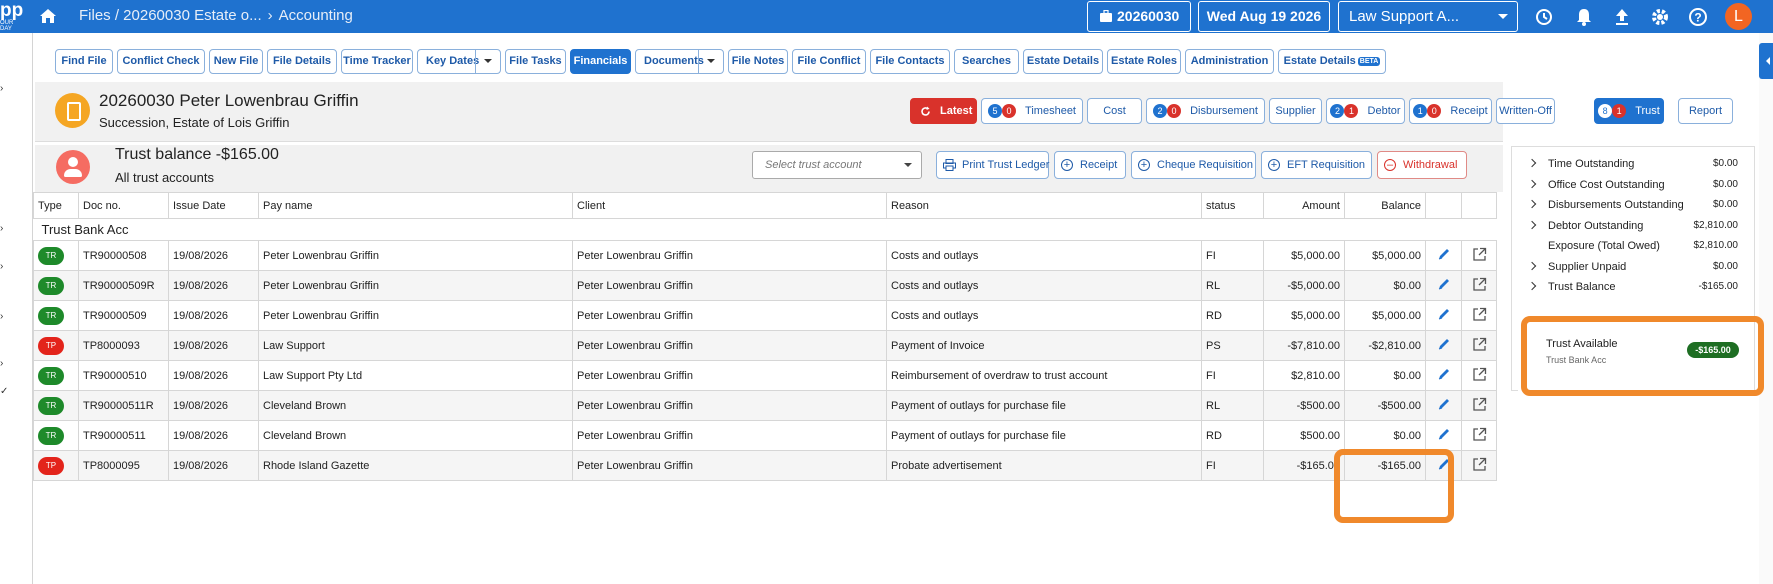  What do you see at coordinates (910, 61) in the screenshot?
I see `tab-file-contacts: File Contacts` at bounding box center [910, 61].